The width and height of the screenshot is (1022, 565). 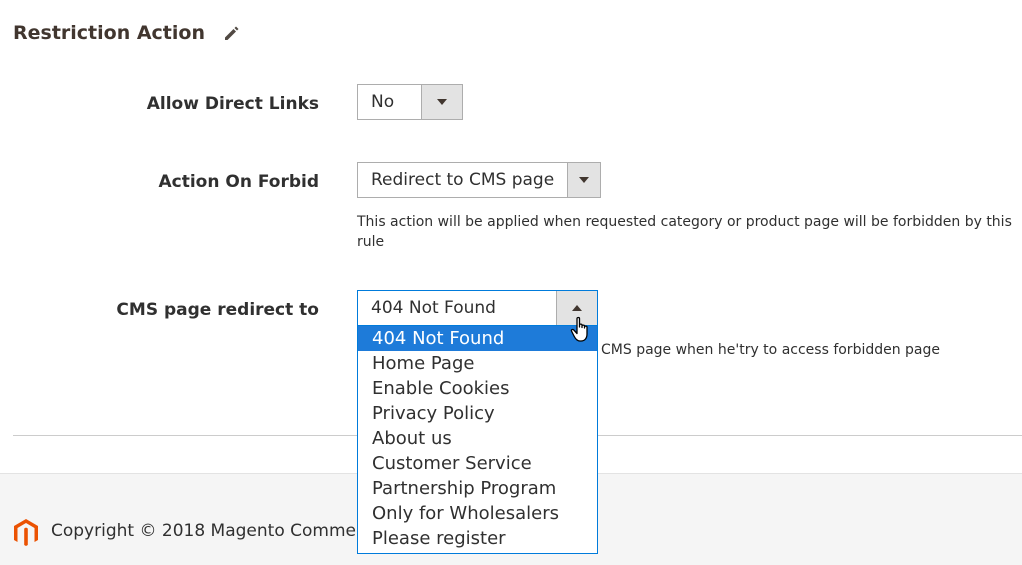 I want to click on dropdown-option: Privacy Policy, so click(x=477, y=413).